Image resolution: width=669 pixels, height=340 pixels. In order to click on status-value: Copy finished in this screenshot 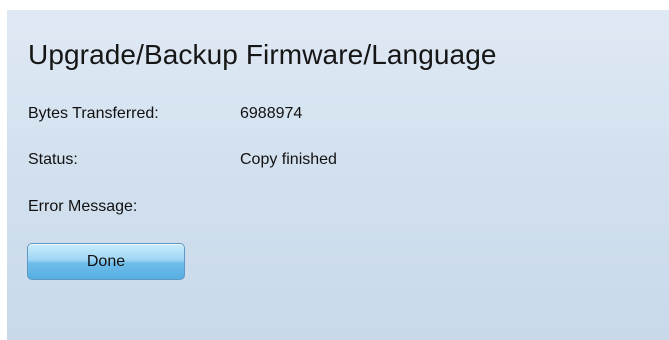, I will do `click(288, 159)`.